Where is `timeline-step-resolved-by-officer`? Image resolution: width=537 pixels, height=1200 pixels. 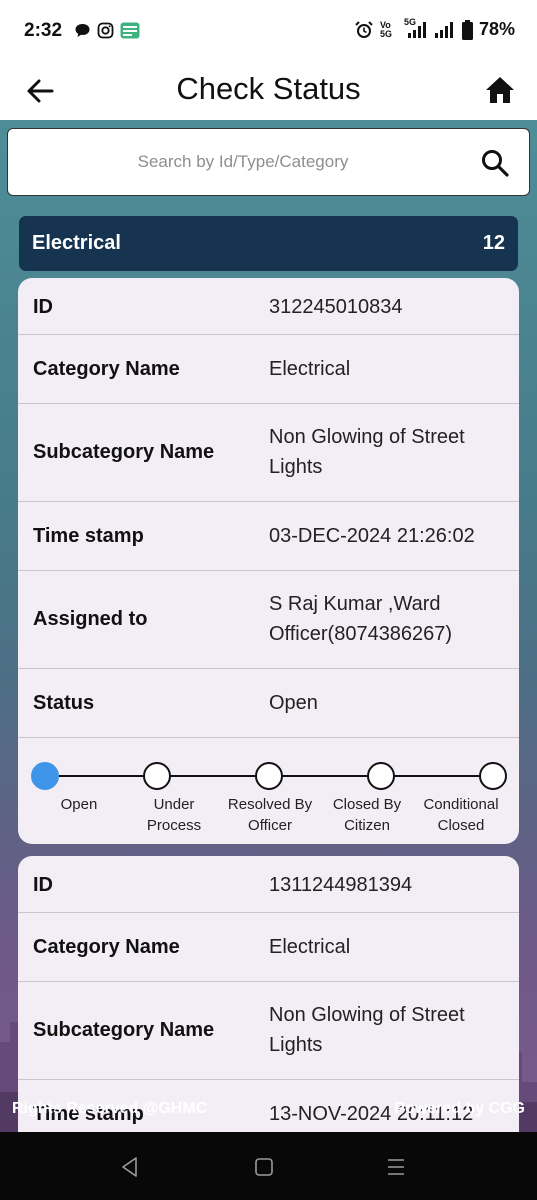 timeline-step-resolved-by-officer is located at coordinates (269, 776).